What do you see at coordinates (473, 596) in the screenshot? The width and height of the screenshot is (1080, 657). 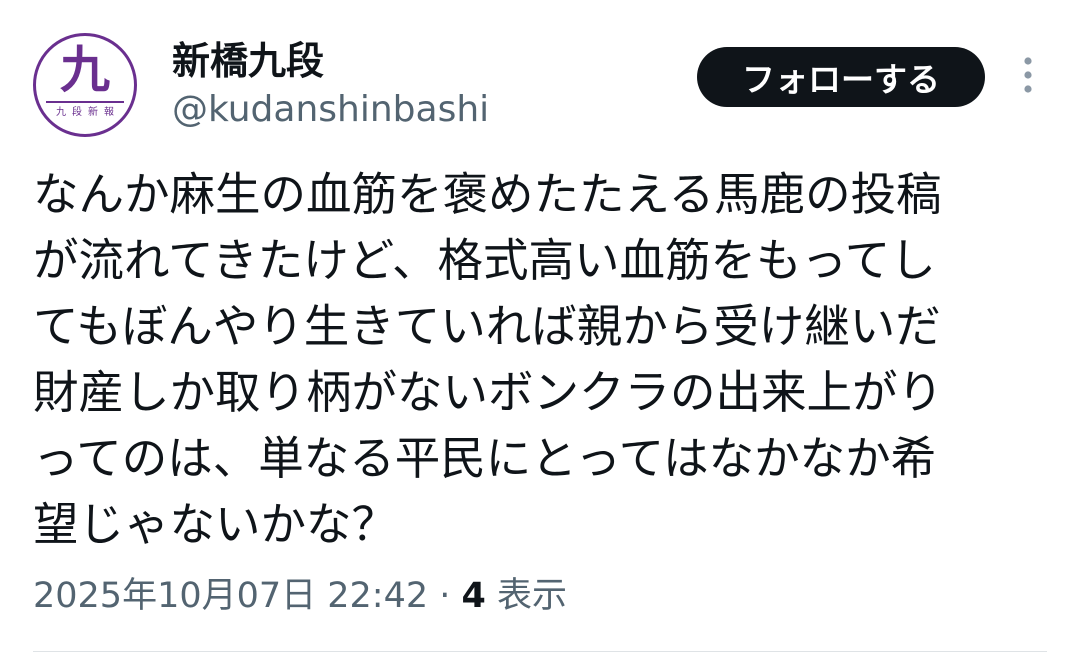 I see `views-count: 4` at bounding box center [473, 596].